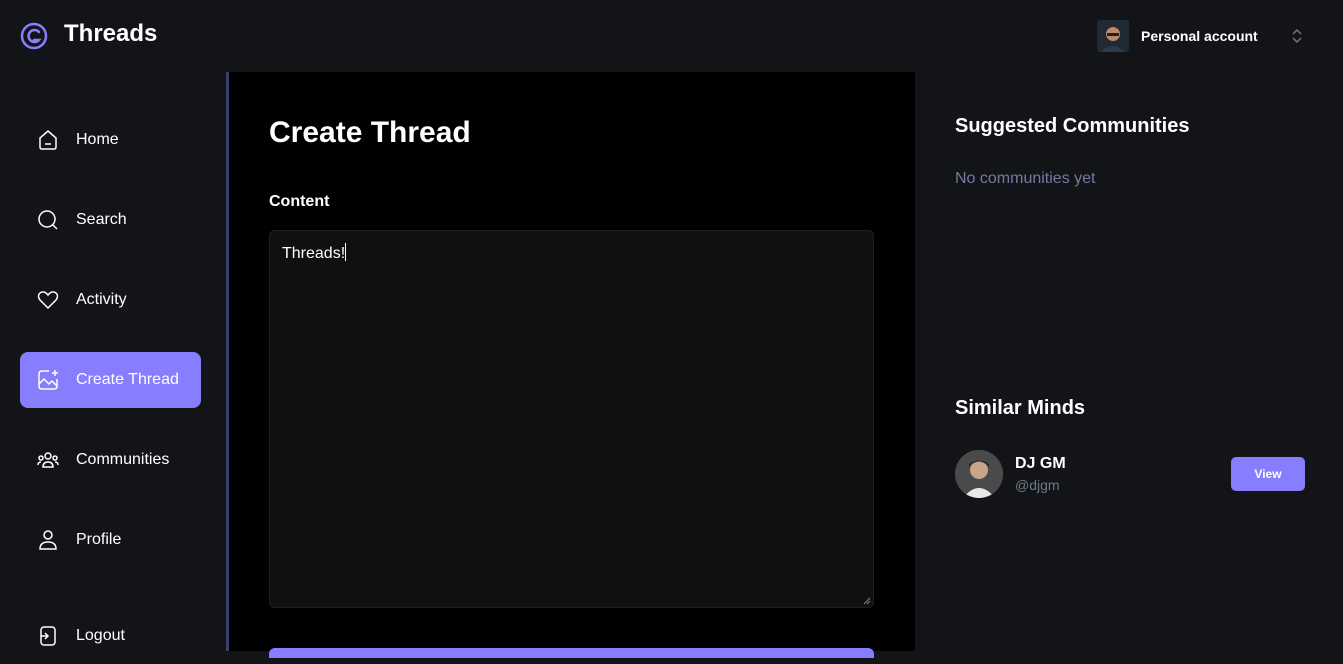 Image resolution: width=1343 pixels, height=664 pixels. Describe the element at coordinates (1199, 36) in the screenshot. I see `account-label: Personal account` at that location.